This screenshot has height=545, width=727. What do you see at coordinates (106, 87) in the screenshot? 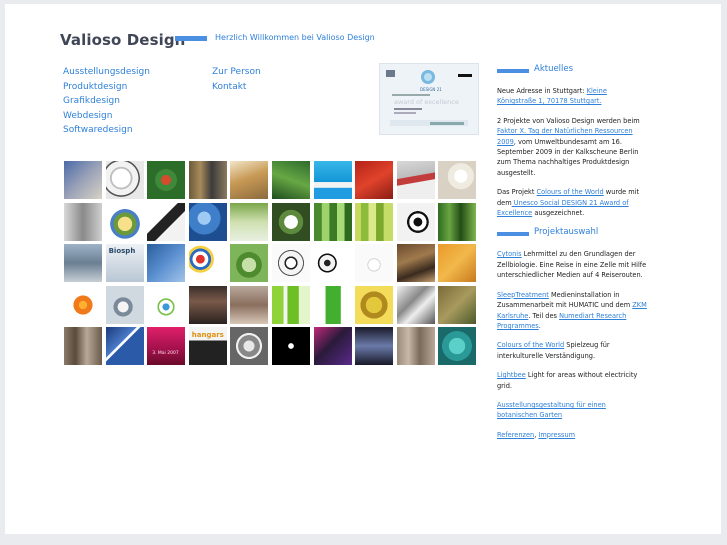
I see `nav-link-produktdesign: Produktdesign` at bounding box center [106, 87].